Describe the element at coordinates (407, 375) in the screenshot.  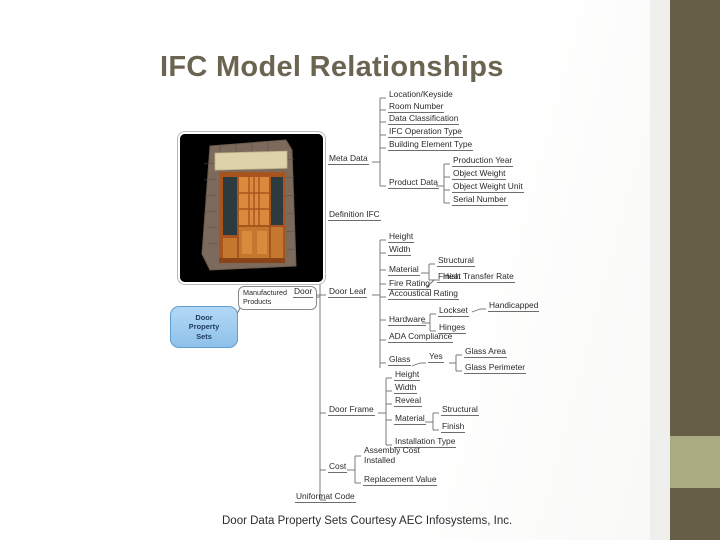
I see `node-frame-height: Height` at that location.